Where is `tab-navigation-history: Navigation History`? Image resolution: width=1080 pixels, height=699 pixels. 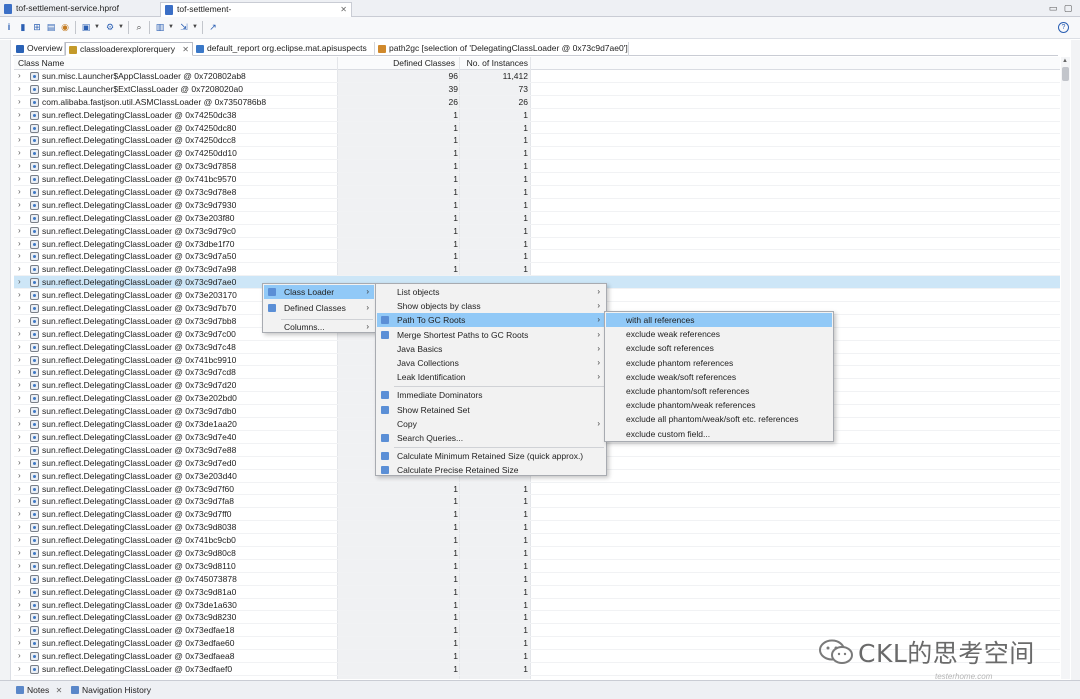
tab-navigation-history: Navigation History is located at coordinates (110, 690).